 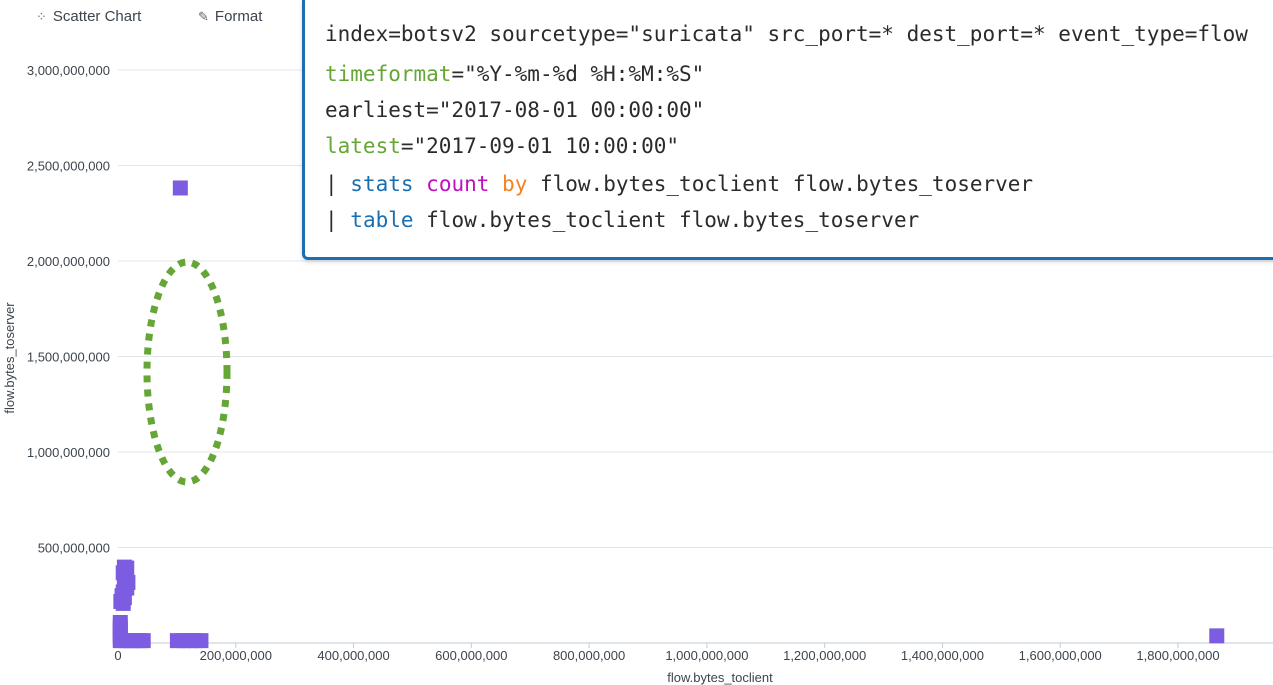 I want to click on x-tick-label: 1,400,000,000, so click(x=942, y=655).